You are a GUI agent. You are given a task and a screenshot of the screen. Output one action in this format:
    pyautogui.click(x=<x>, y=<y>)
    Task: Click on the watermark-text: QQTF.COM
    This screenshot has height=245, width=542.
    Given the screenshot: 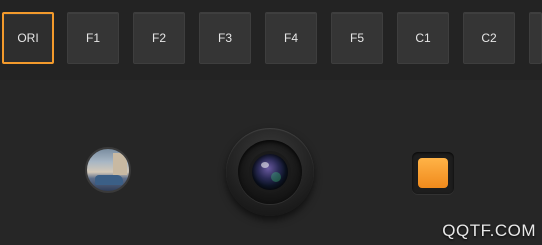 What is the action you would take?
    pyautogui.click(x=489, y=230)
    